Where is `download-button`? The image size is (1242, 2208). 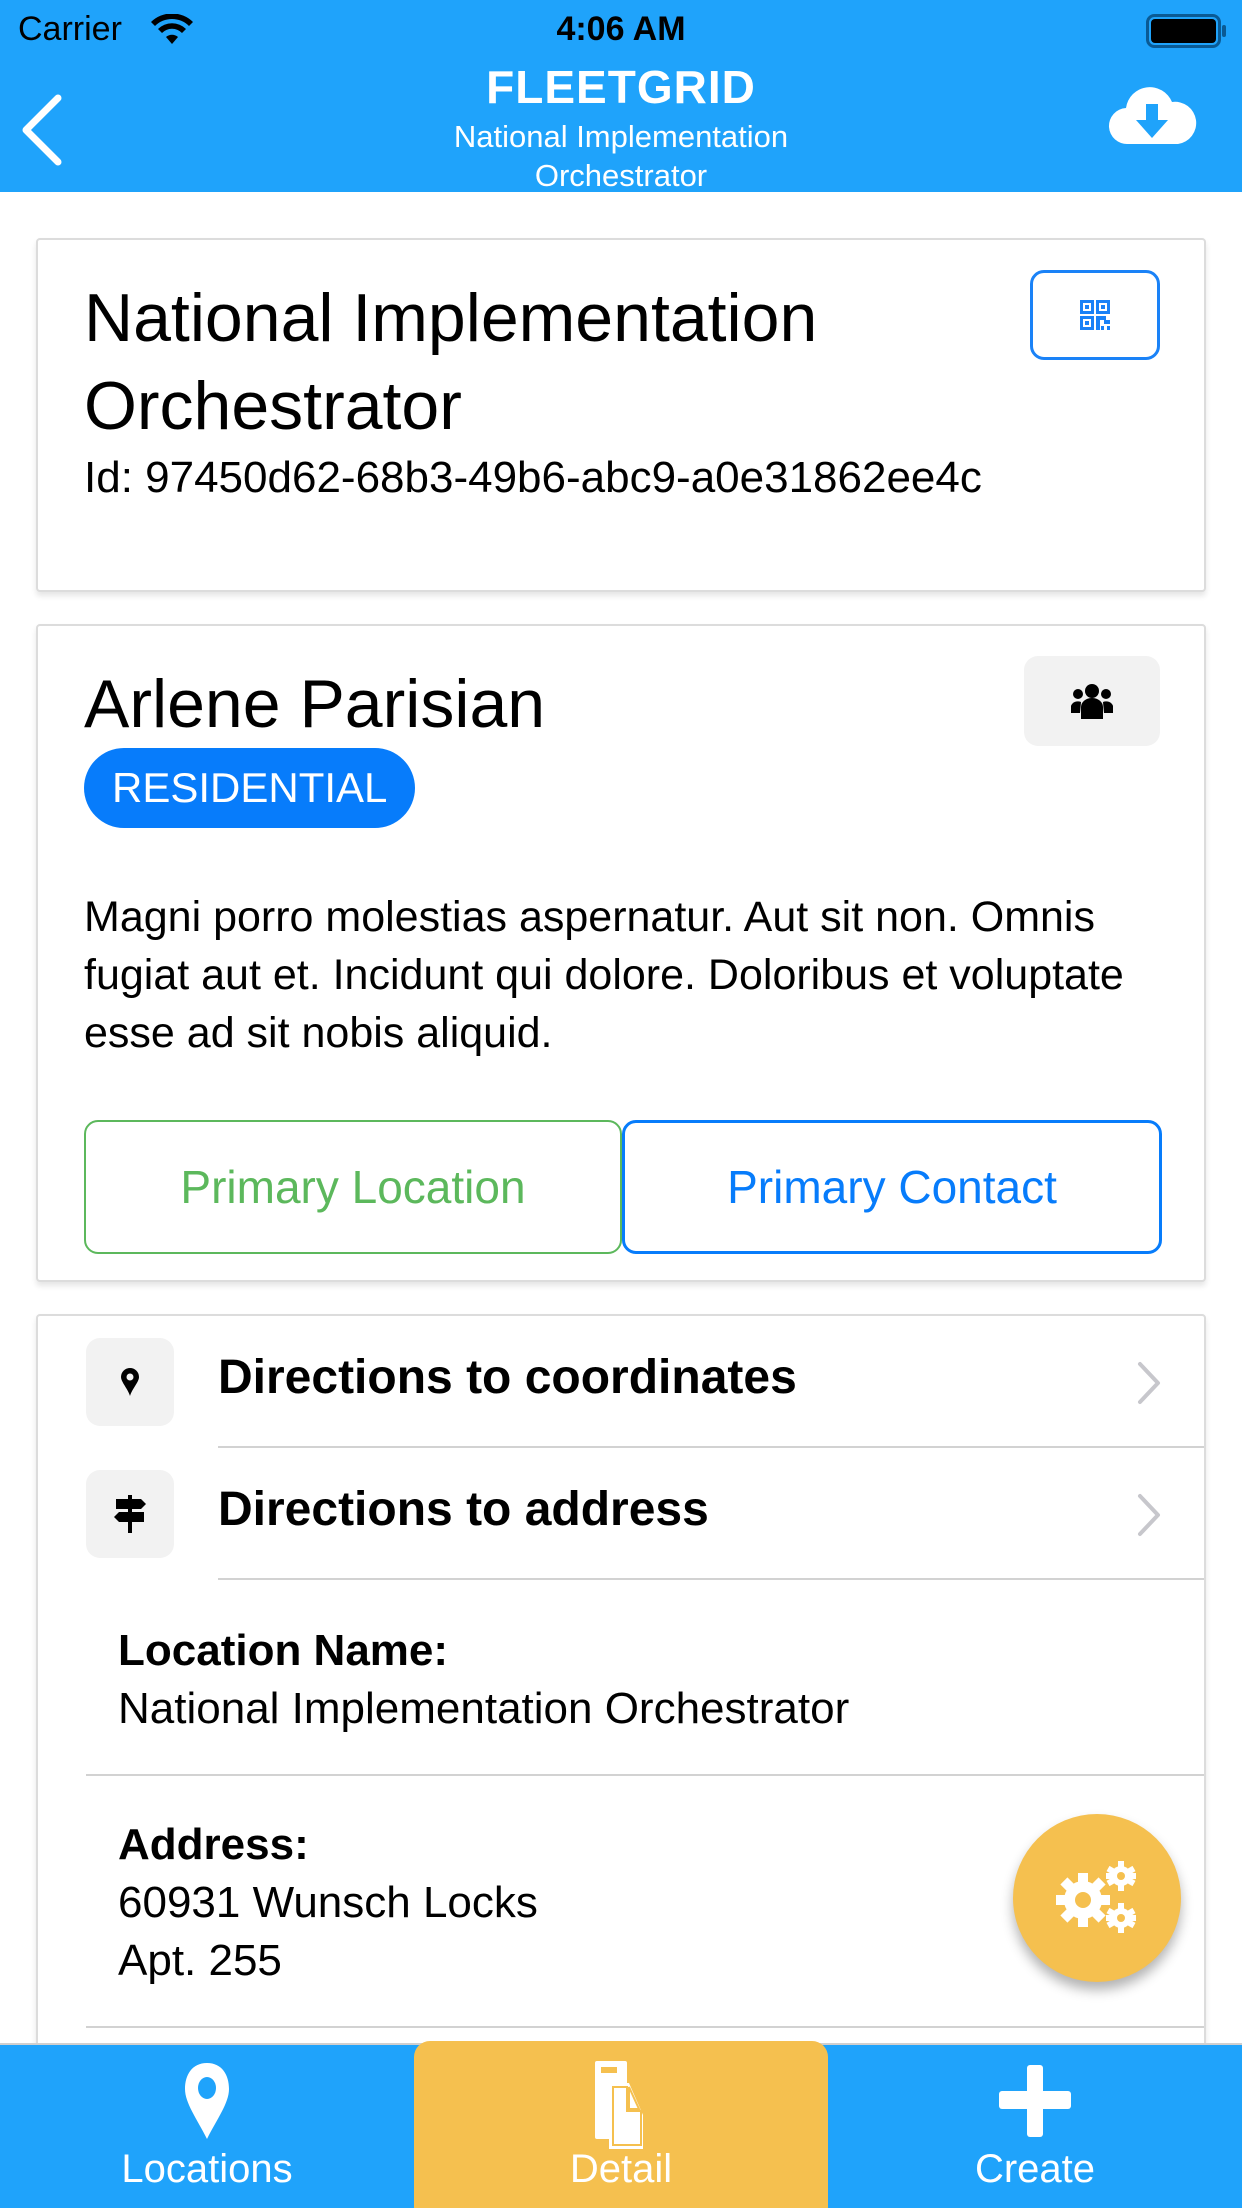
download-button is located at coordinates (1152, 117).